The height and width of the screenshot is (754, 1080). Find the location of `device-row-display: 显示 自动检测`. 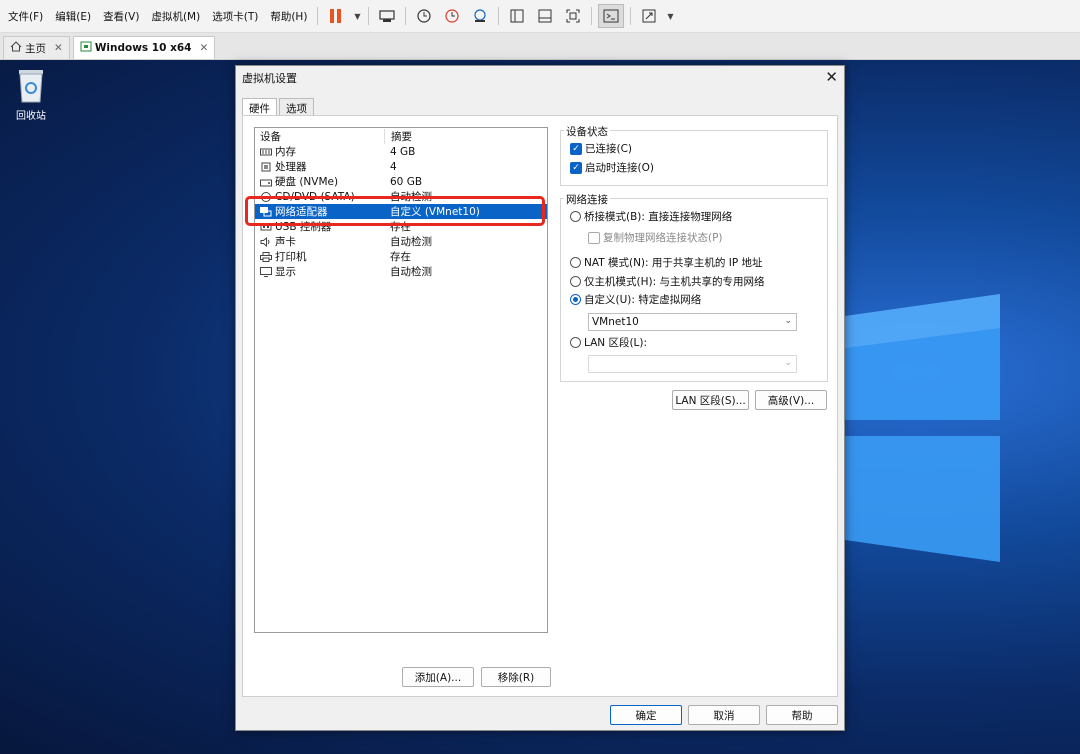

device-row-display: 显示 自动检测 is located at coordinates (401, 271).